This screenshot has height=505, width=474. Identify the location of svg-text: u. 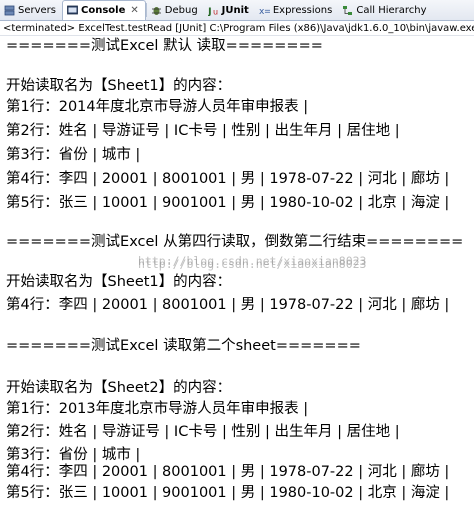
(215, 12).